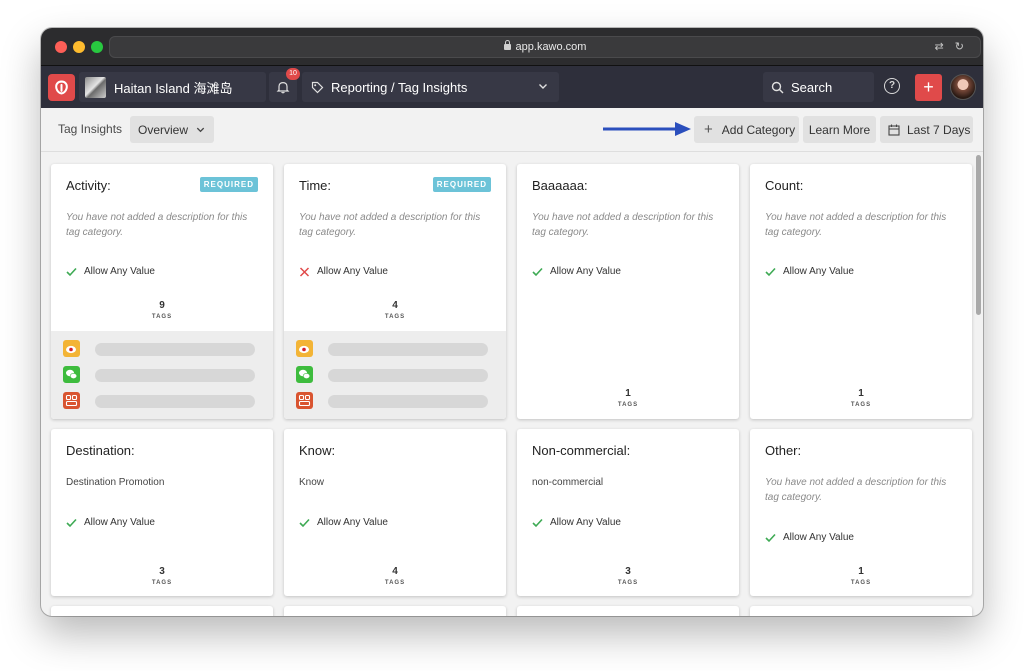 Image resolution: width=1024 pixels, height=671 pixels. Describe the element at coordinates (812, 87) in the screenshot. I see `search-label: Search` at that location.